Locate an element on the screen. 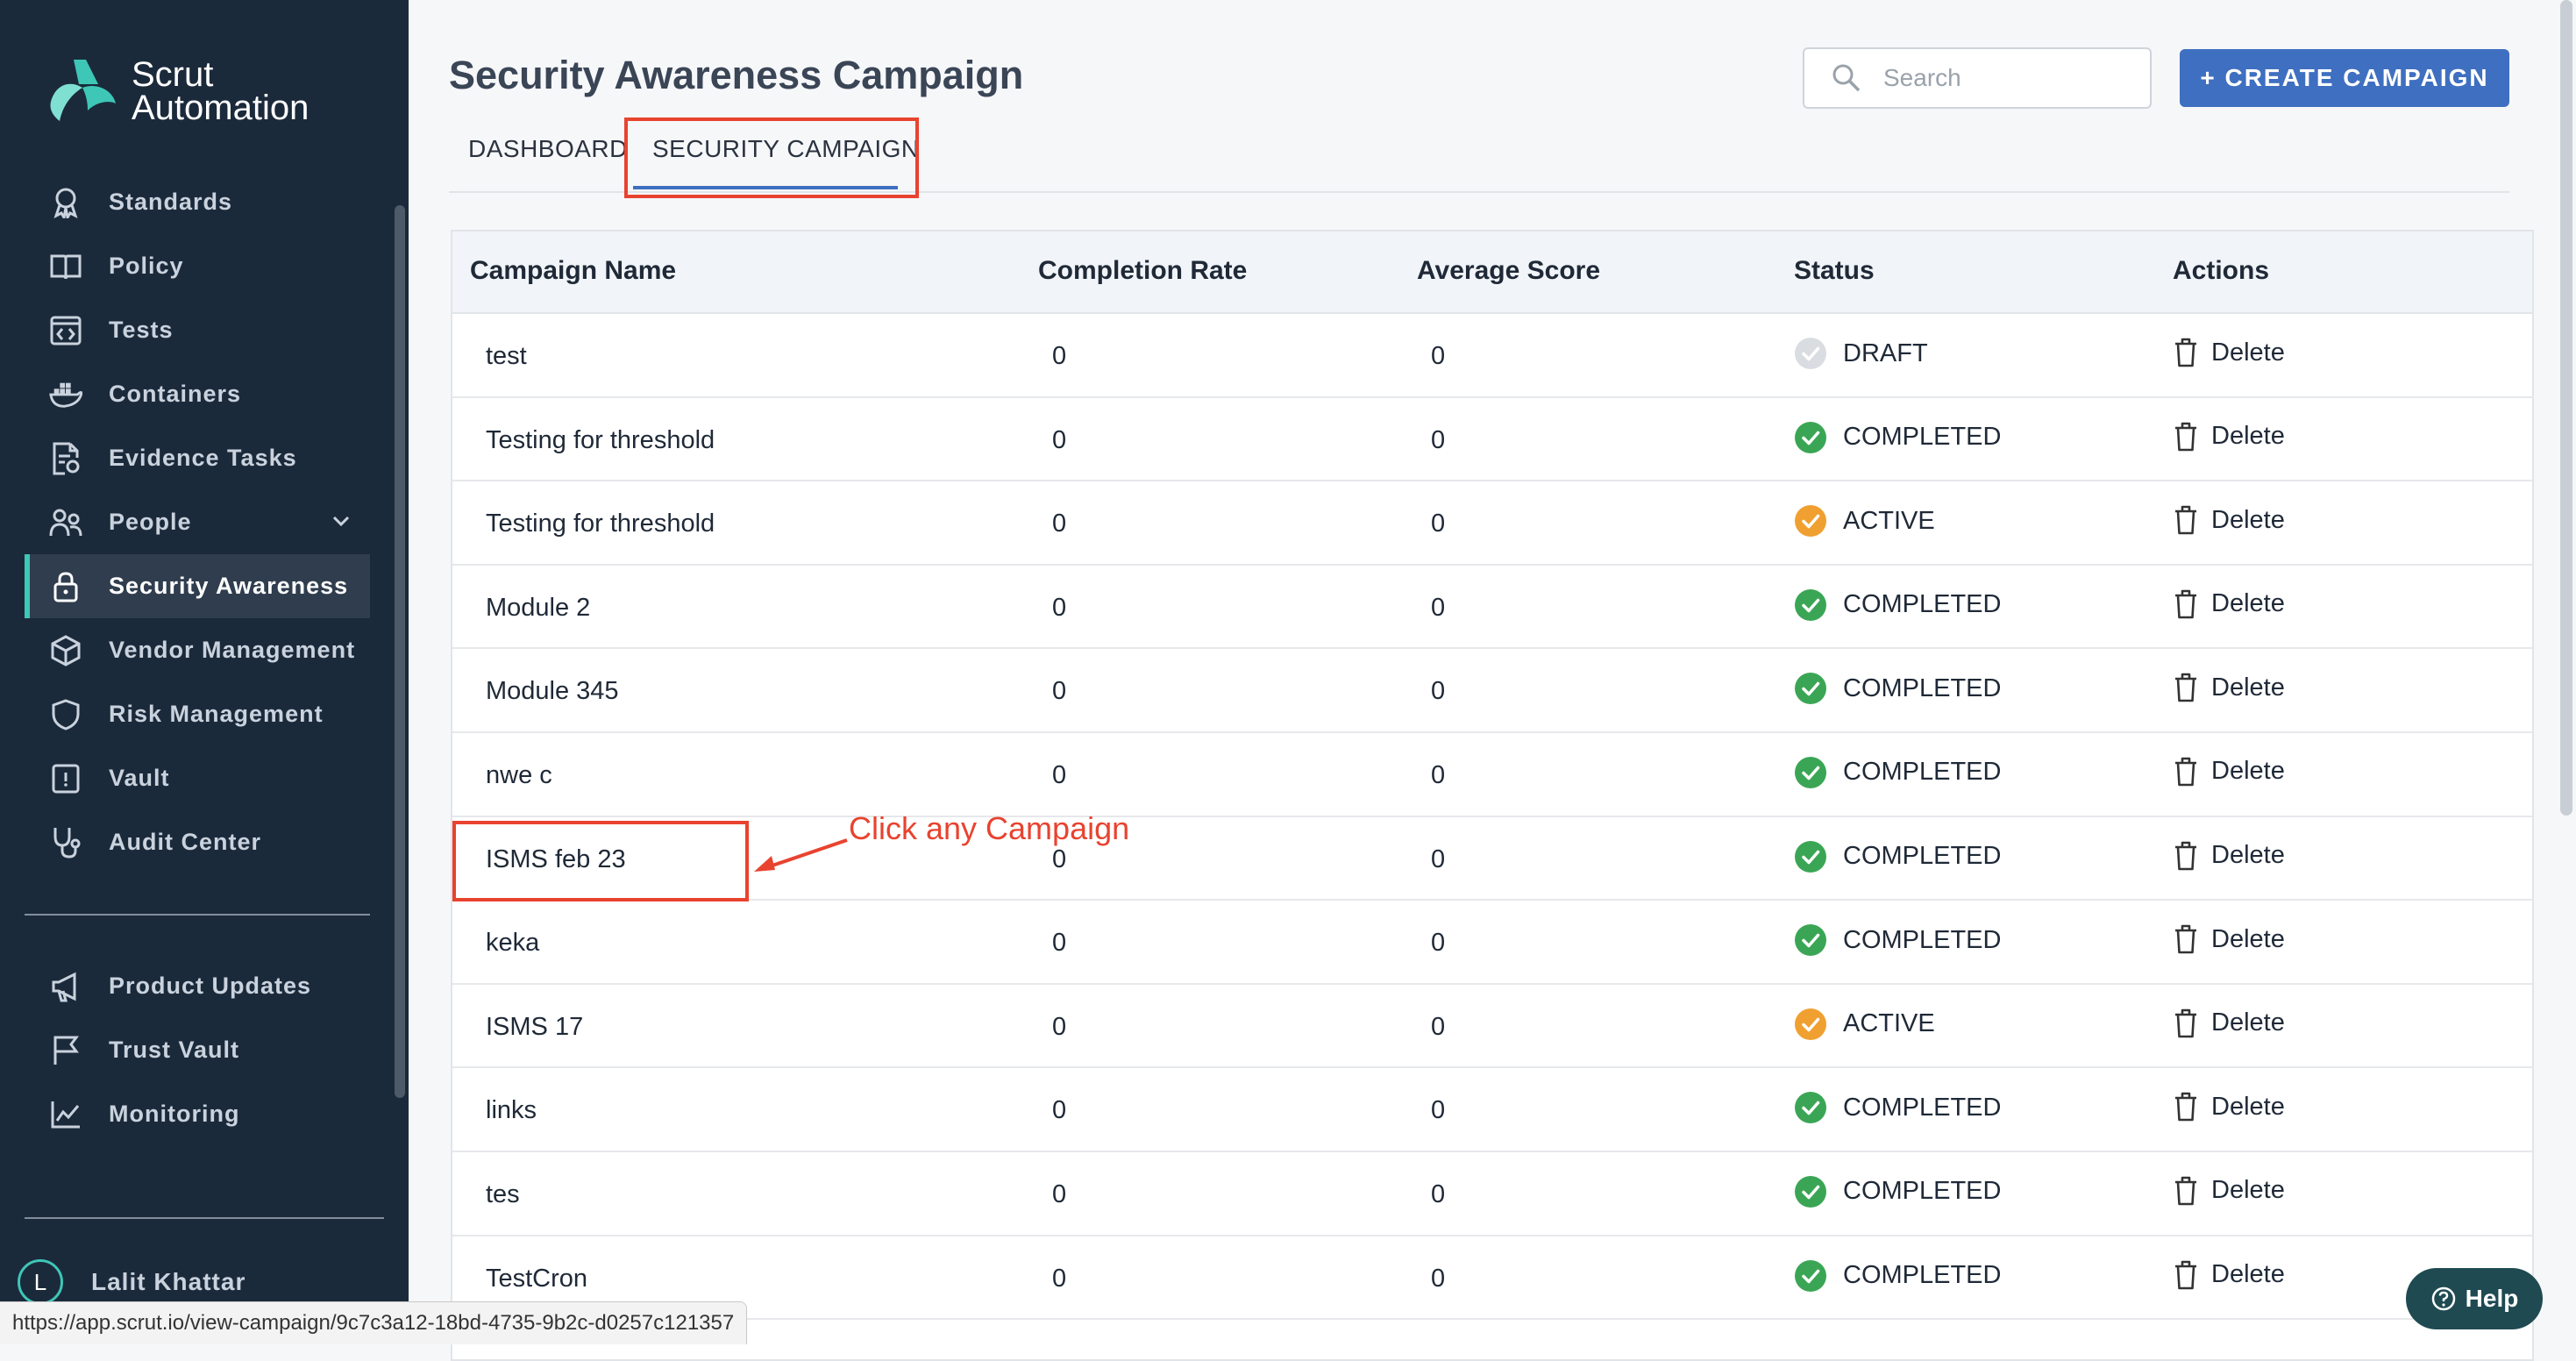  campaign-name-link: keka is located at coordinates (512, 943).